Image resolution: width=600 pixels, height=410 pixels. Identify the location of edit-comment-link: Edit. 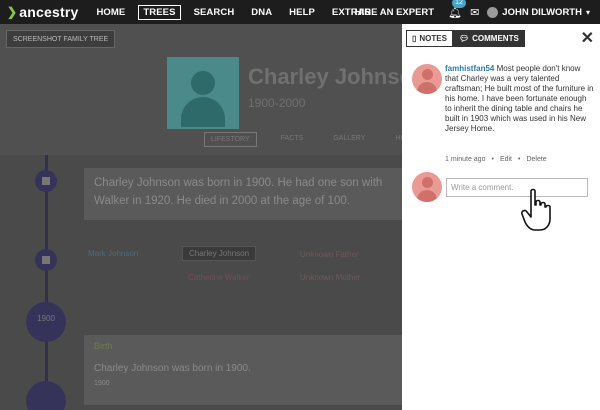
(506, 159).